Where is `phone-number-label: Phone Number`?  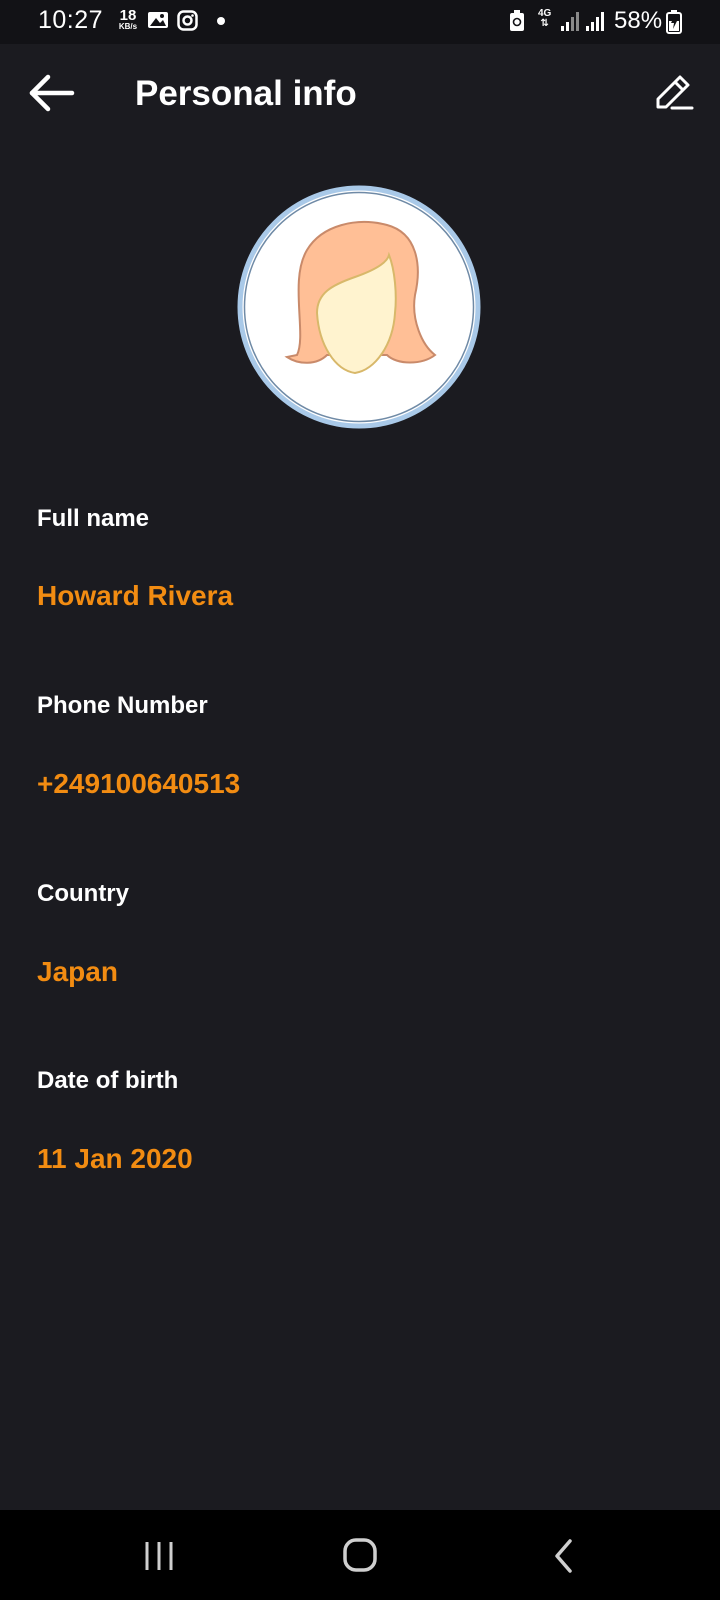 phone-number-label: Phone Number is located at coordinates (122, 705).